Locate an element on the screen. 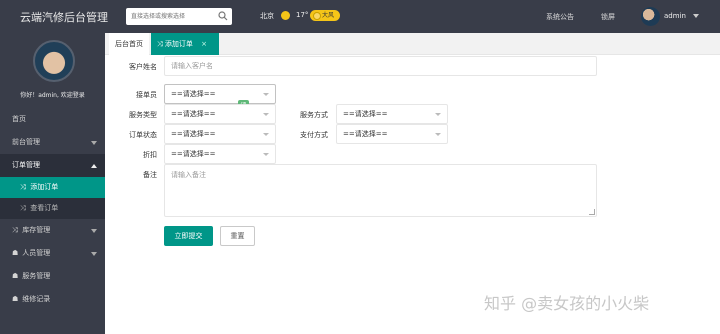 The height and width of the screenshot is (334, 720). service-type-label: 服务类型 is located at coordinates (143, 115).